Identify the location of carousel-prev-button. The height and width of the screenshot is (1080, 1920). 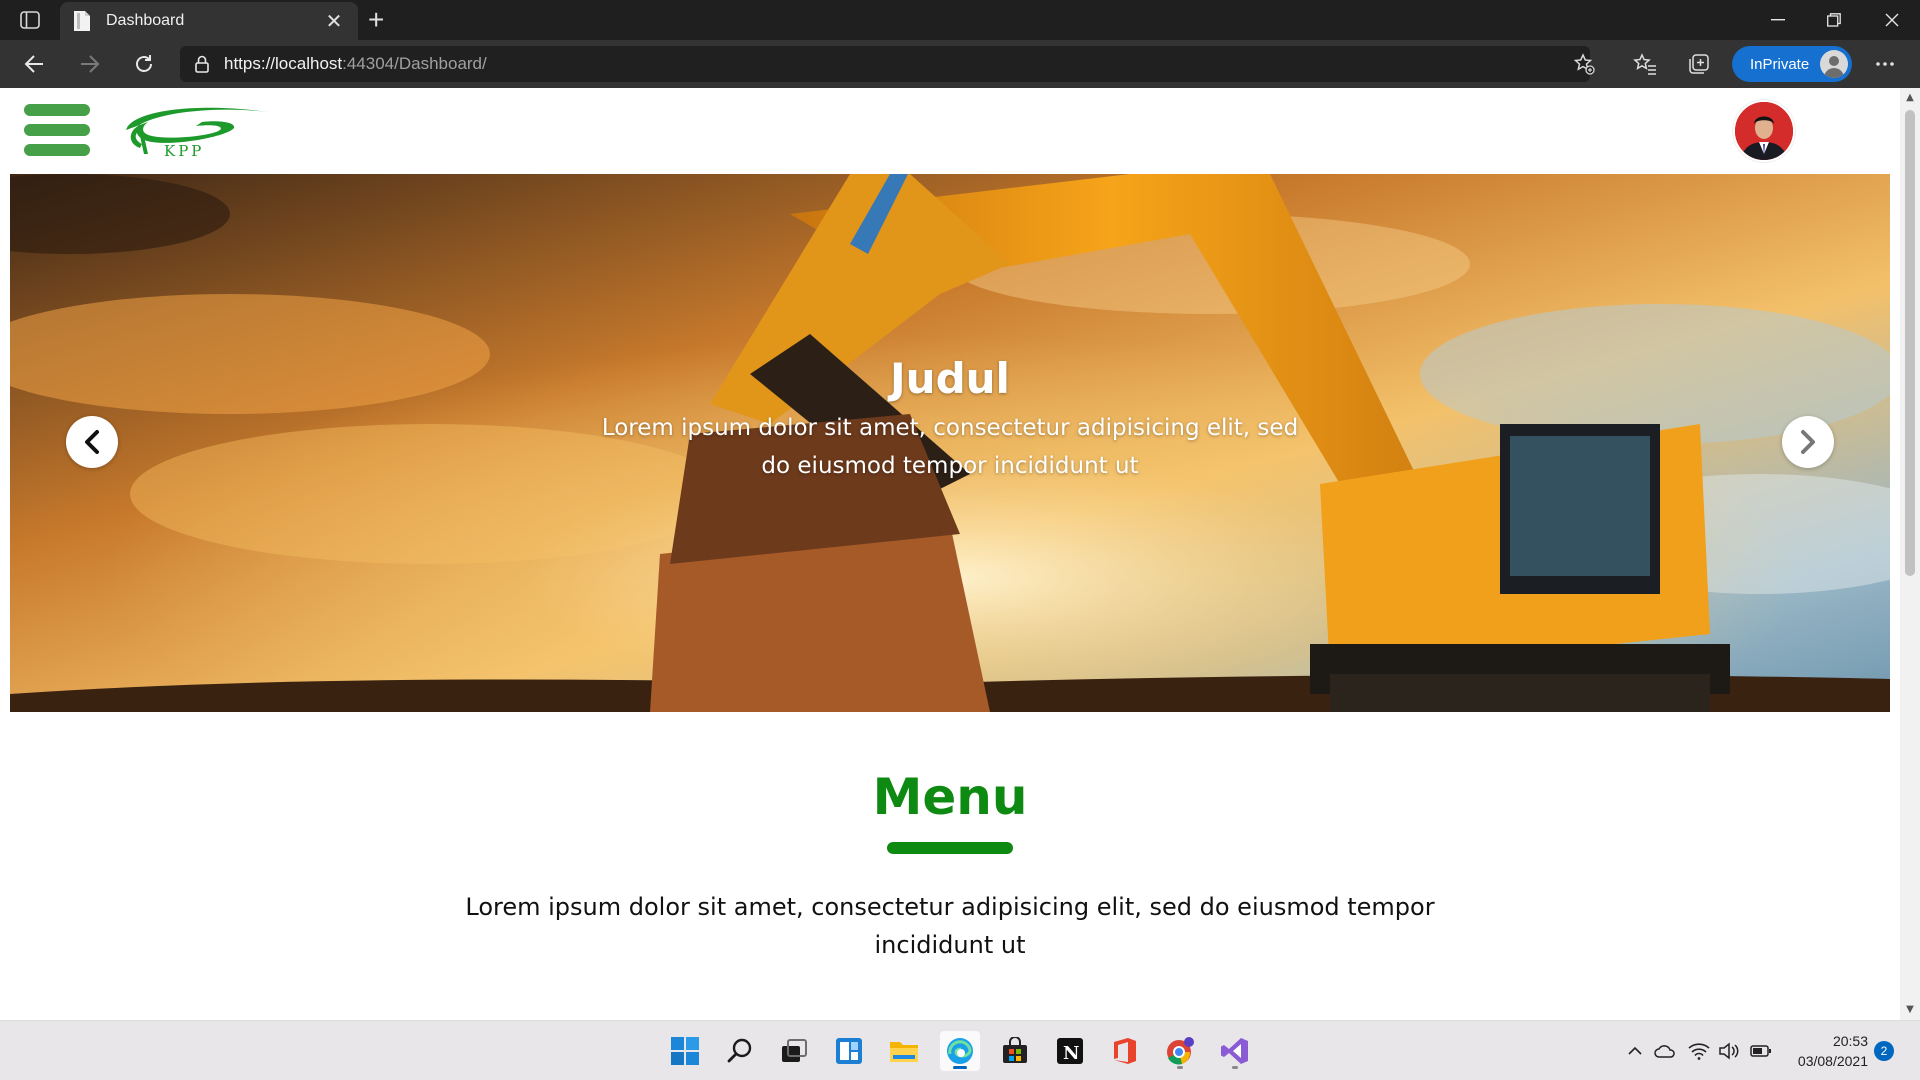
(92, 442).